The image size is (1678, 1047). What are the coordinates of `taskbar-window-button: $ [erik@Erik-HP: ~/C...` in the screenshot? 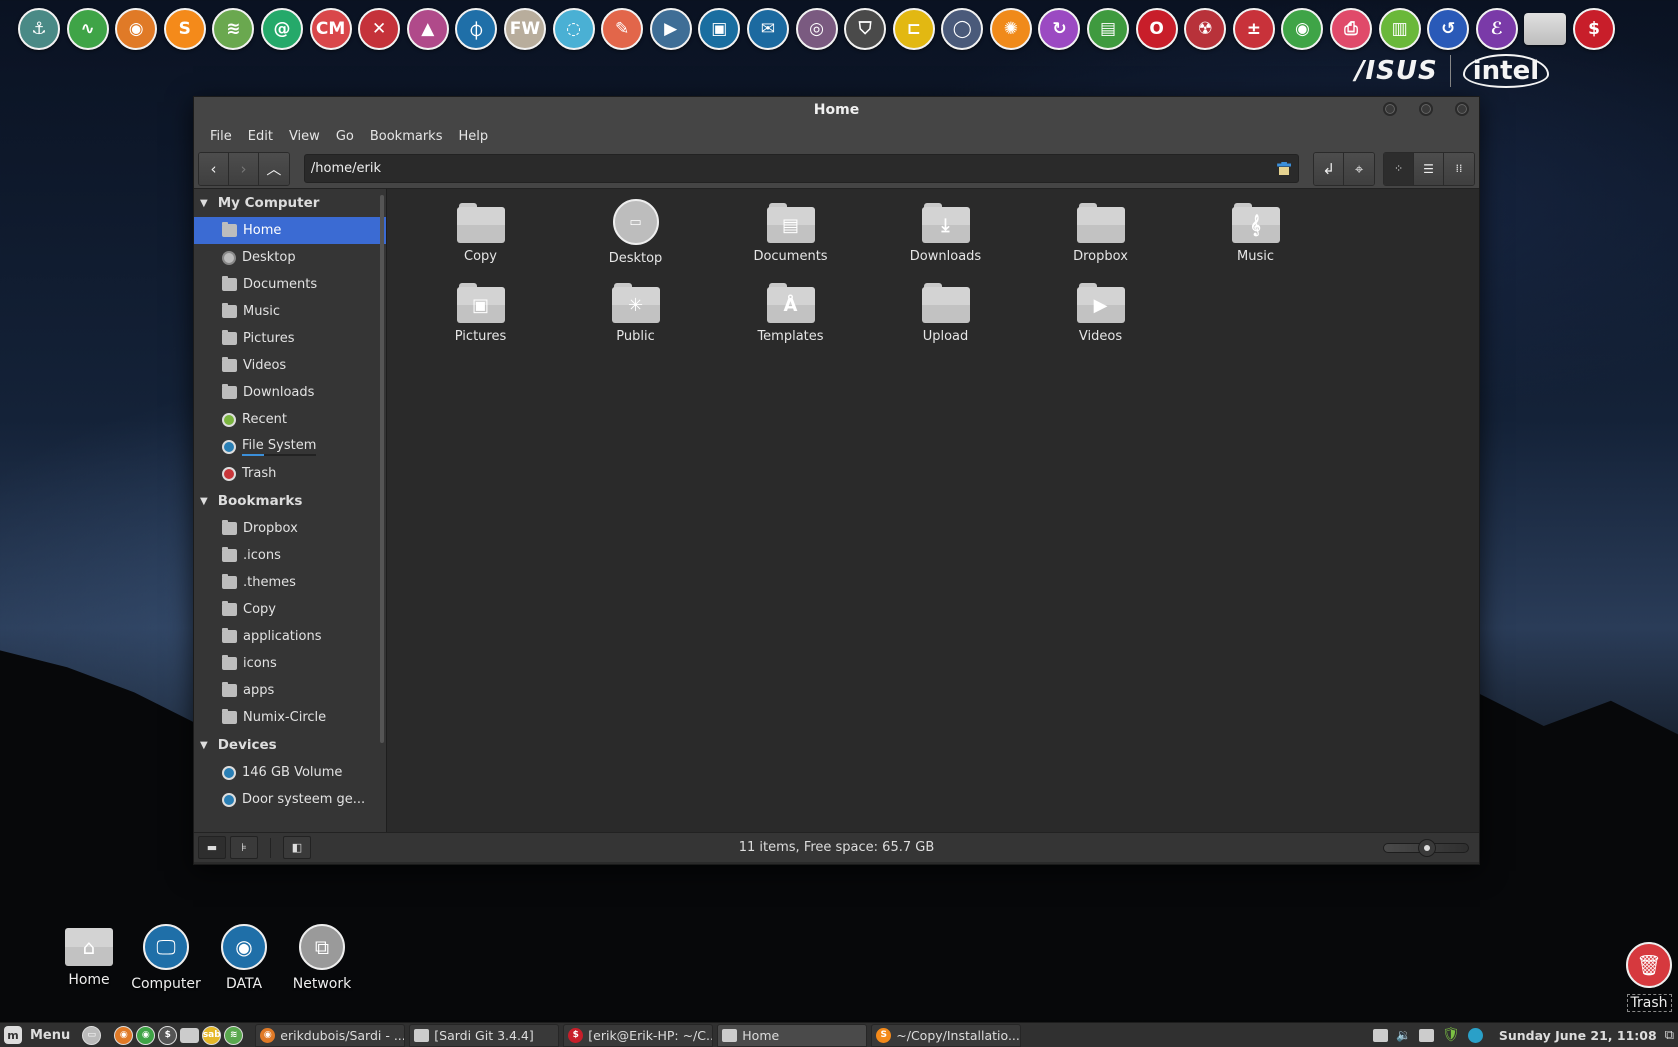 It's located at (638, 1035).